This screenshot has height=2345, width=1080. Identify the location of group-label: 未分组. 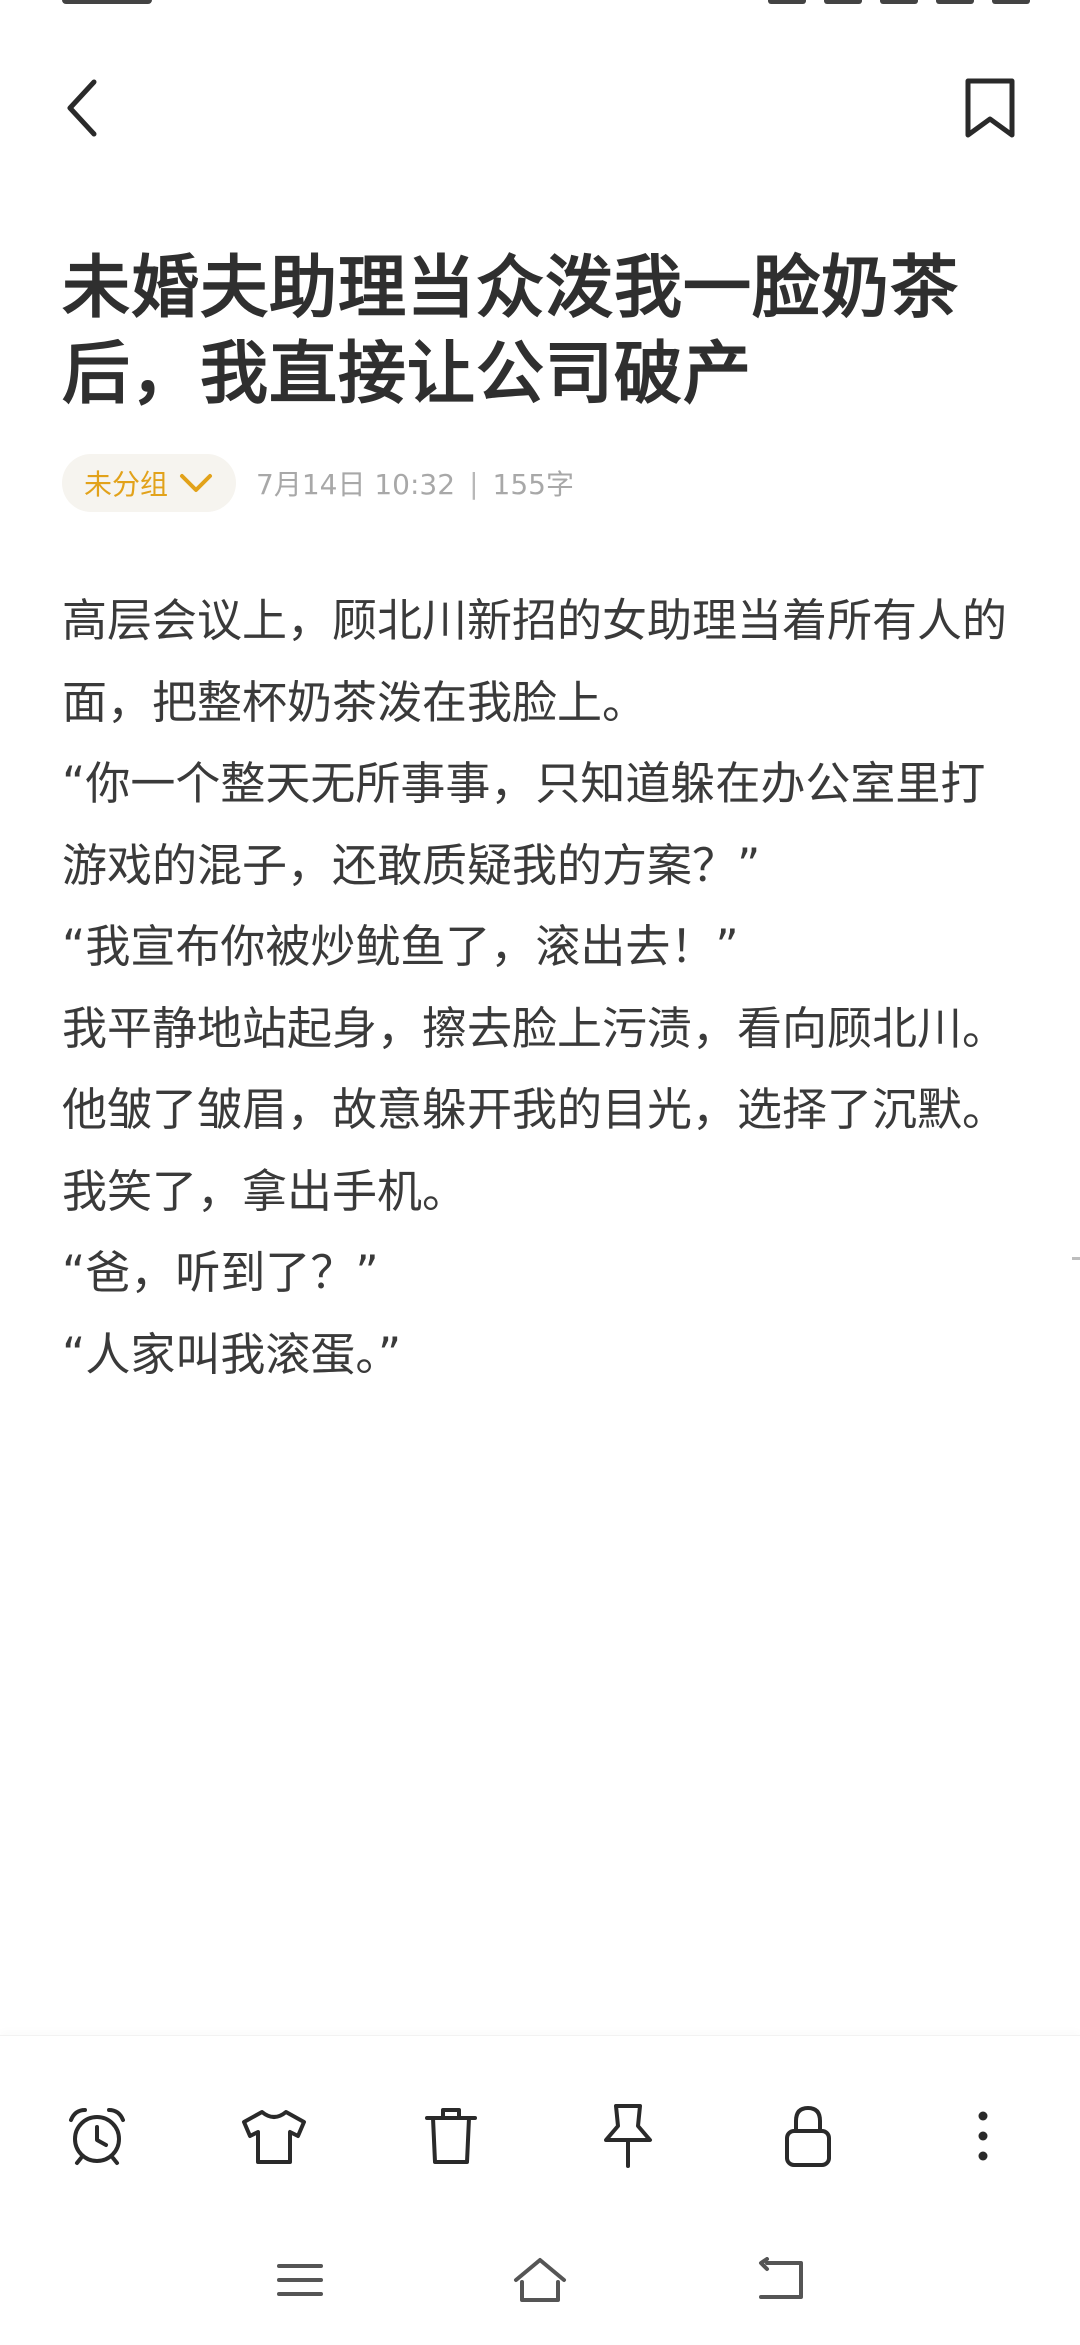
(126, 484).